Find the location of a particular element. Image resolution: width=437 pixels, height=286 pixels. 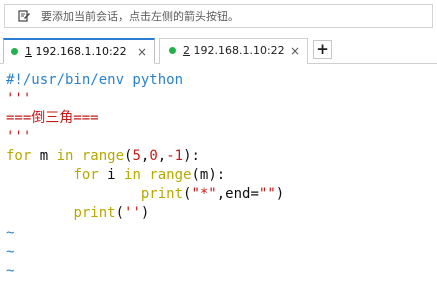

code-line-docstring-title: ===倒三角=== is located at coordinates (52, 118).